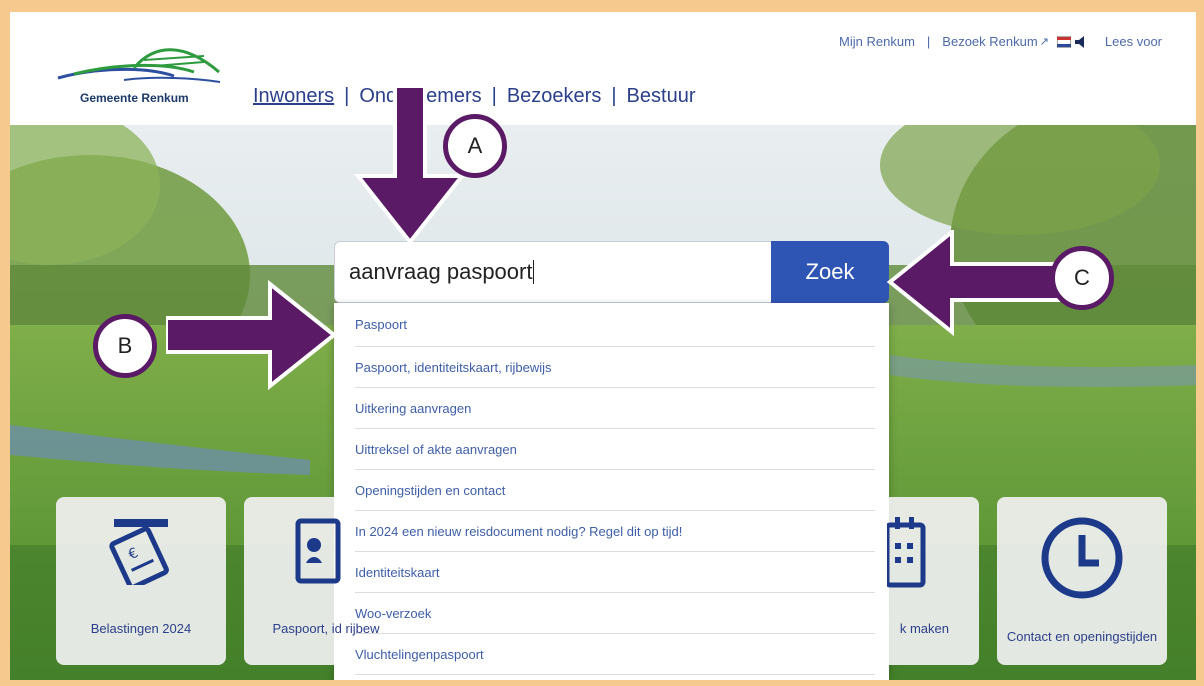  What do you see at coordinates (973, 283) in the screenshot?
I see `arrow-left-annotation` at bounding box center [973, 283].